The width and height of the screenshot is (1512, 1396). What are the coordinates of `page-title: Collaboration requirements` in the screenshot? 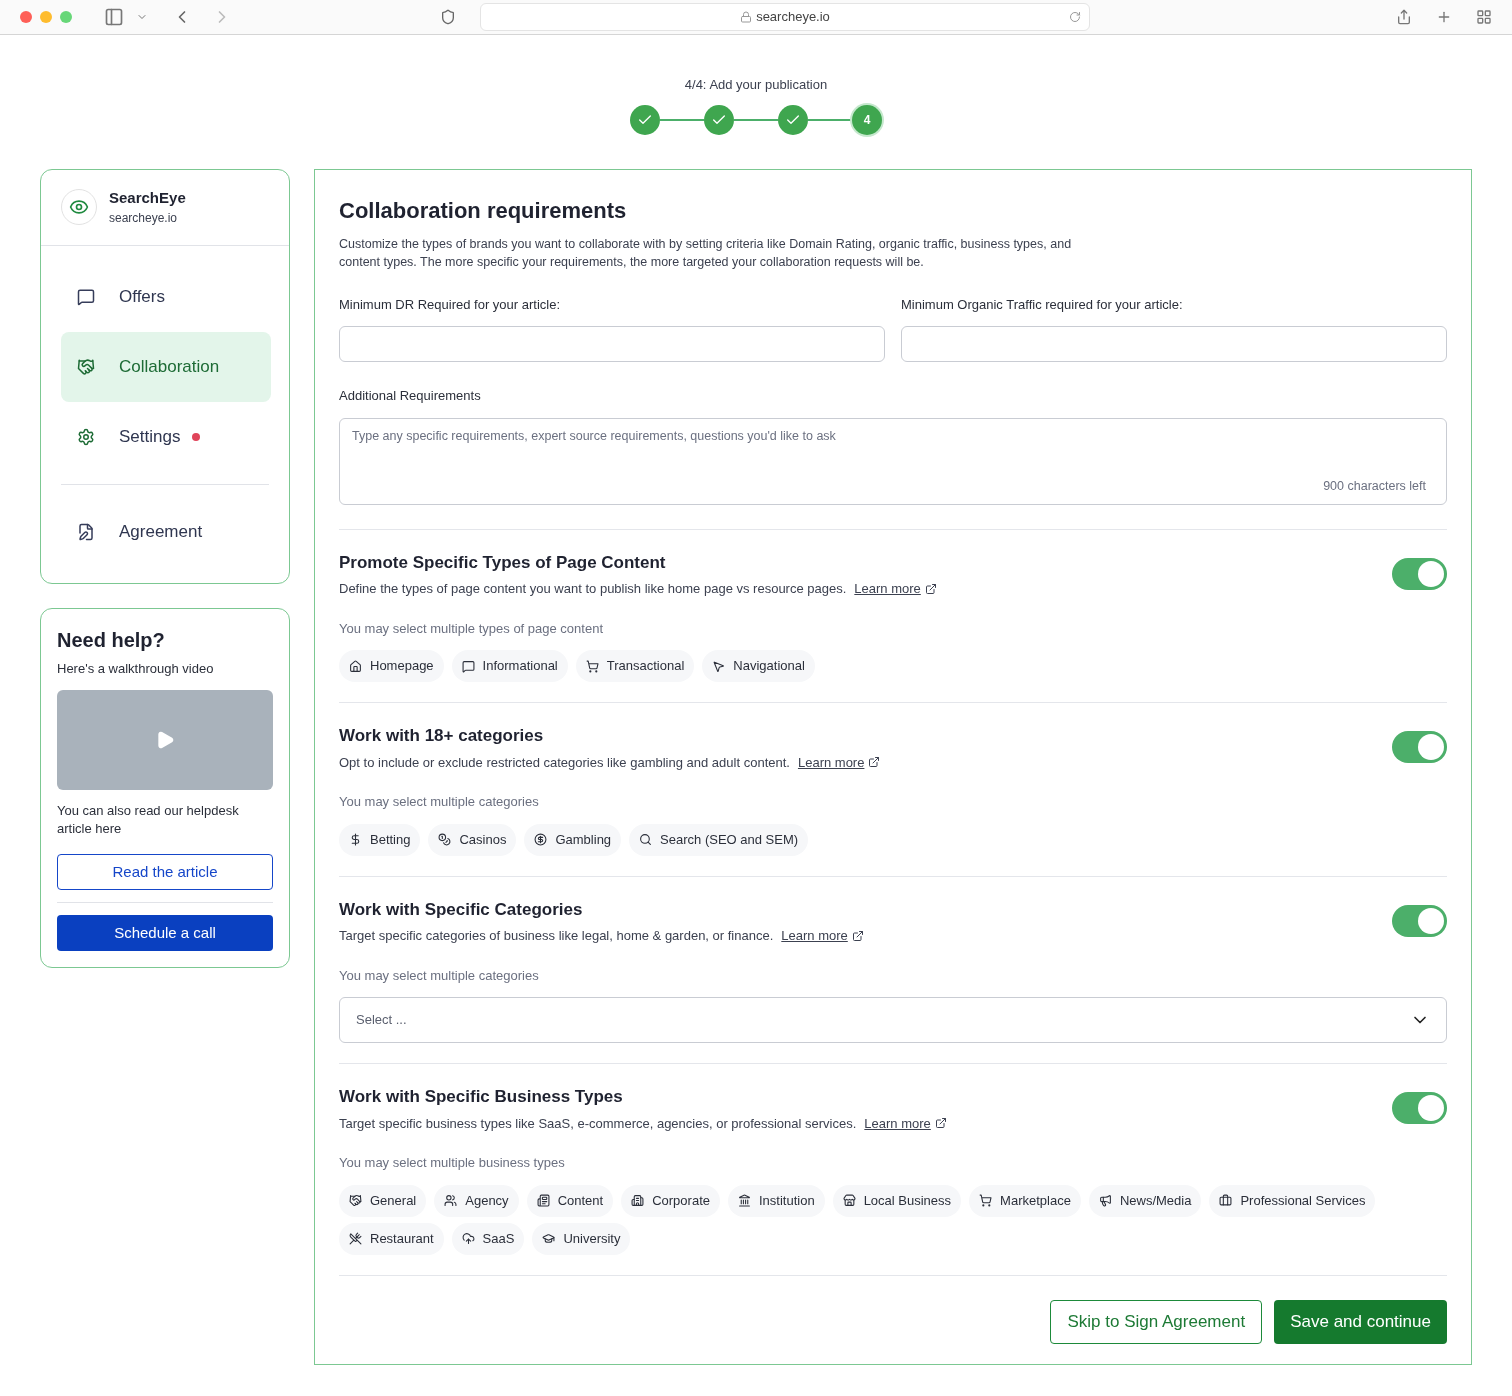 It's located at (483, 210).